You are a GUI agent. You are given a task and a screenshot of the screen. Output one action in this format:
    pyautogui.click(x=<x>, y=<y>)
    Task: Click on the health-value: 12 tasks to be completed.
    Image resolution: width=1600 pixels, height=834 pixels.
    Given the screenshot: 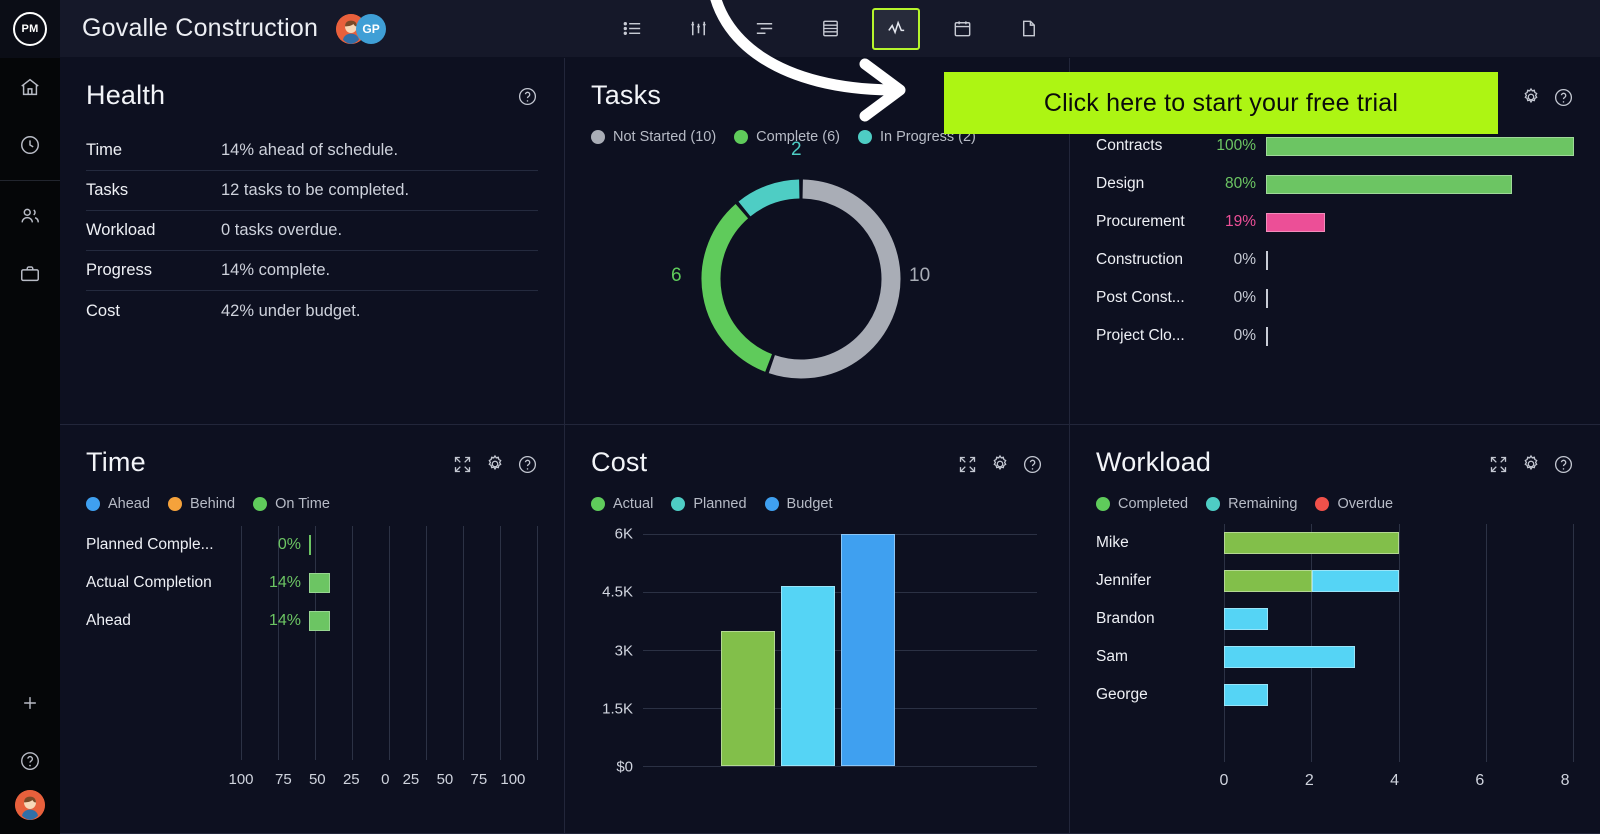 What is the action you would take?
    pyautogui.click(x=315, y=190)
    